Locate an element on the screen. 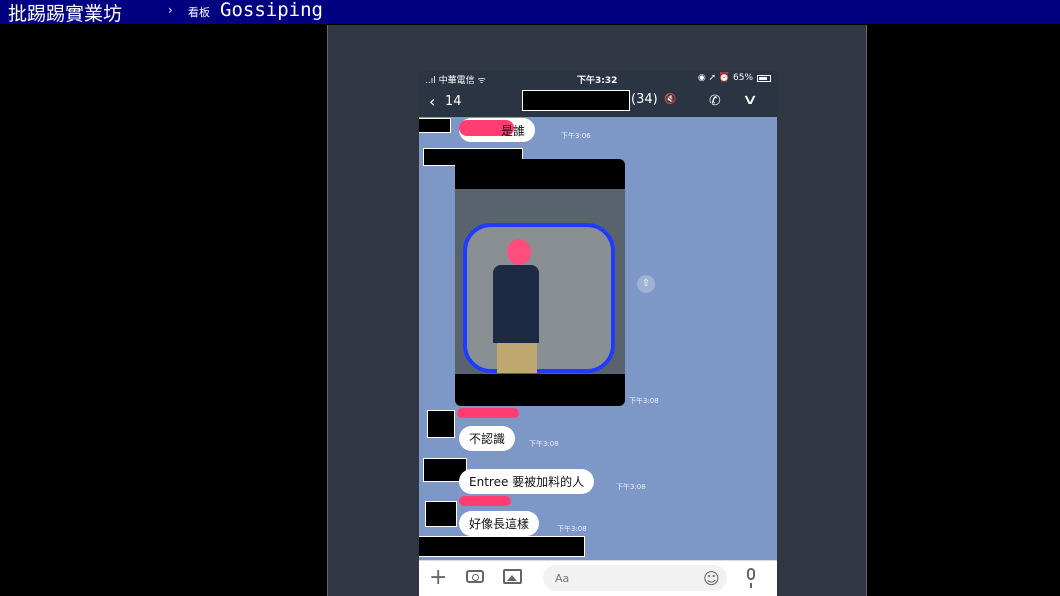  message-bubble: 是誰 is located at coordinates (497, 130).